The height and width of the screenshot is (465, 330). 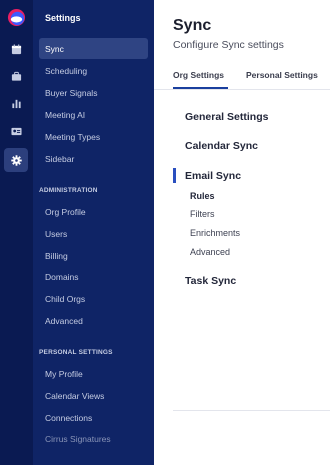 I want to click on nav-email-filters: Filters, so click(x=202, y=214).